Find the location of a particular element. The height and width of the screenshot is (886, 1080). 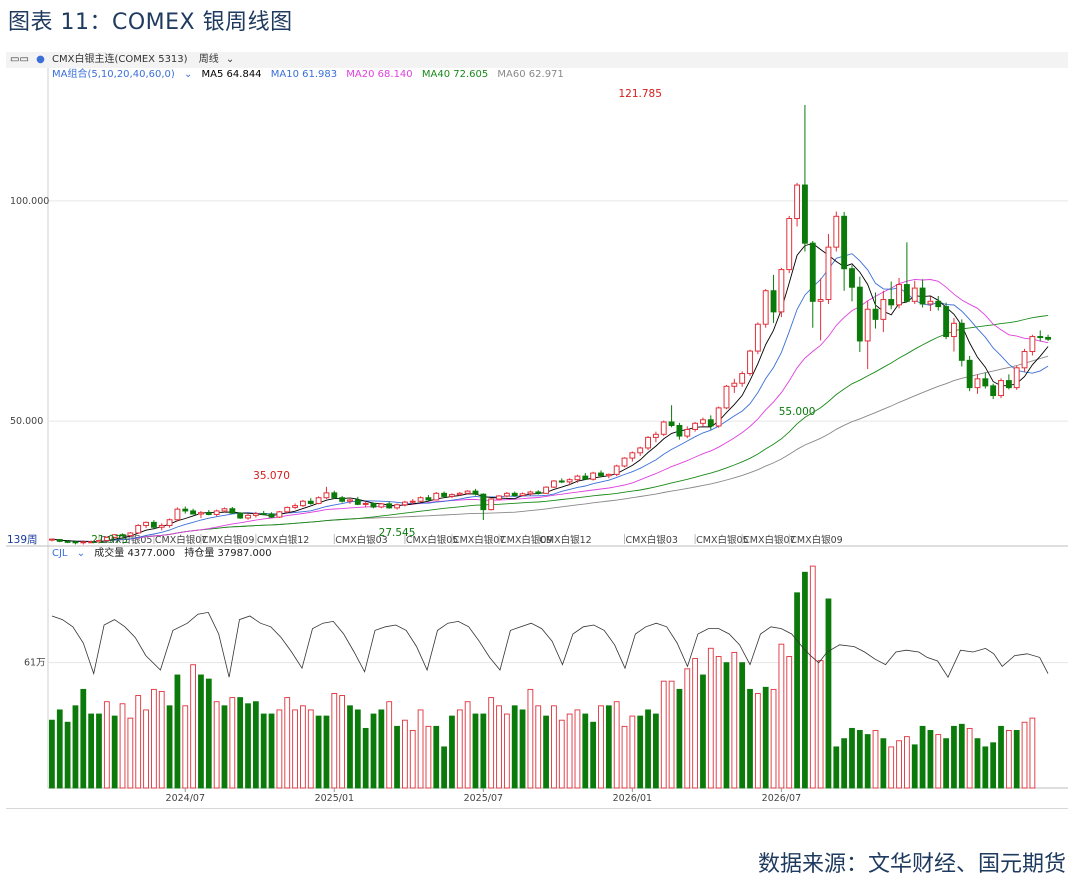

low-price-label: 27.545 is located at coordinates (397, 533).